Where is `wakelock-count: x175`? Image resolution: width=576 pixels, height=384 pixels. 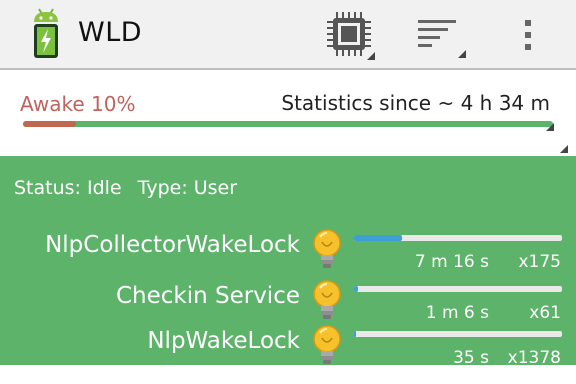 wakelock-count: x175 is located at coordinates (539, 262).